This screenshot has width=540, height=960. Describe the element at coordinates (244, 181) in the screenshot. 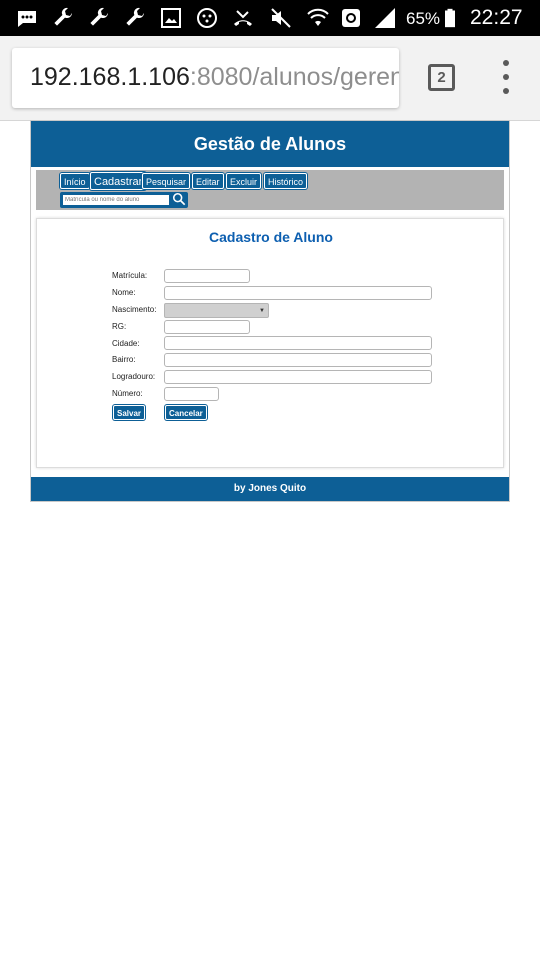

I see `nav-excluir: Excluir` at that location.